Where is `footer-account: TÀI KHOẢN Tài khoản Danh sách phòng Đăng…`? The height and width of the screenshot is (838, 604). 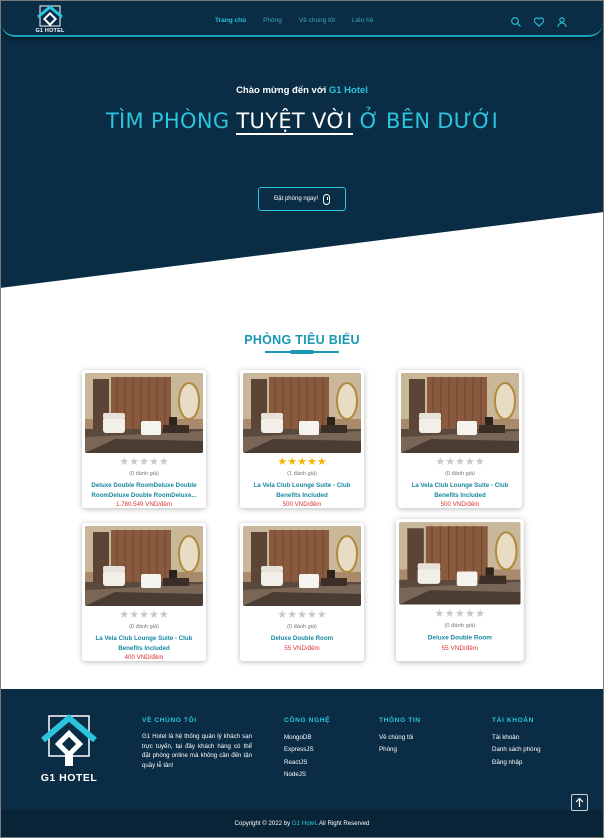
footer-account: TÀI KHOẢN Tài khoản Danh sách phòng Đăng… is located at coordinates (516, 743).